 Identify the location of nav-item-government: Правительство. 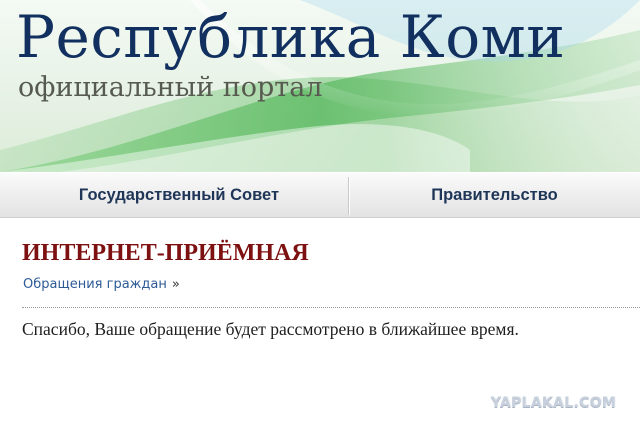
(494, 195).